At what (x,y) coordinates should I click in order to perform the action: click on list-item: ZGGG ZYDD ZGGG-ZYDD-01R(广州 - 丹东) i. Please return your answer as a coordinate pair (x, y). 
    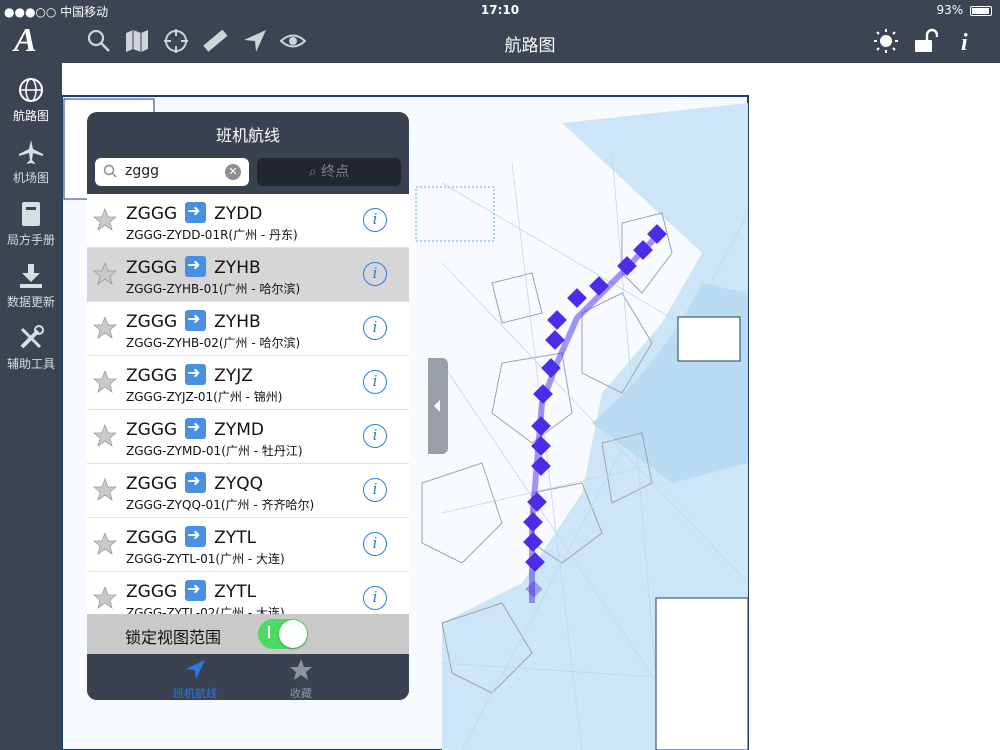
    Looking at the image, I should click on (248, 221).